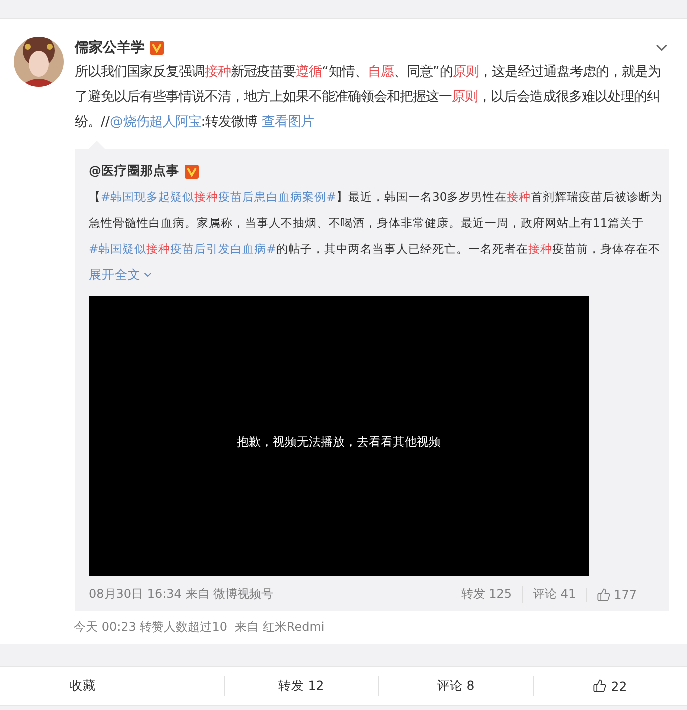 The image size is (687, 710). What do you see at coordinates (368, 98) in the screenshot?
I see `post-text: 所以我们国家反复强调接种新冠疫苗要遵循“知情、自愿、同意”的原则，这是经过通盘考虑的，就是为了避免以后有些事情说不清，地方上如果不能准确领会和把握这一原则，以后会造成很多难以处理的纠纷。//@烧伤超人阿宝:转发微博 查看图片` at bounding box center [368, 98].